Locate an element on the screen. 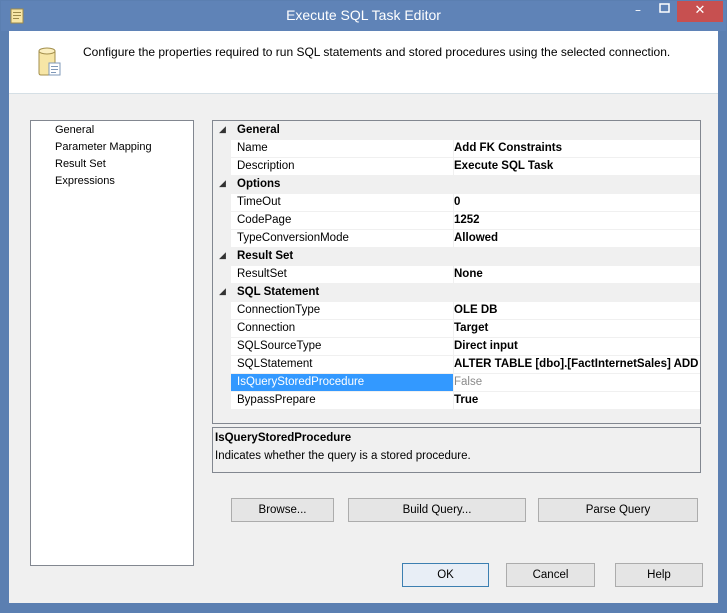 This screenshot has height=613, width=727. property-name-cell: IsQueryStoredProcedure is located at coordinates (342, 383).